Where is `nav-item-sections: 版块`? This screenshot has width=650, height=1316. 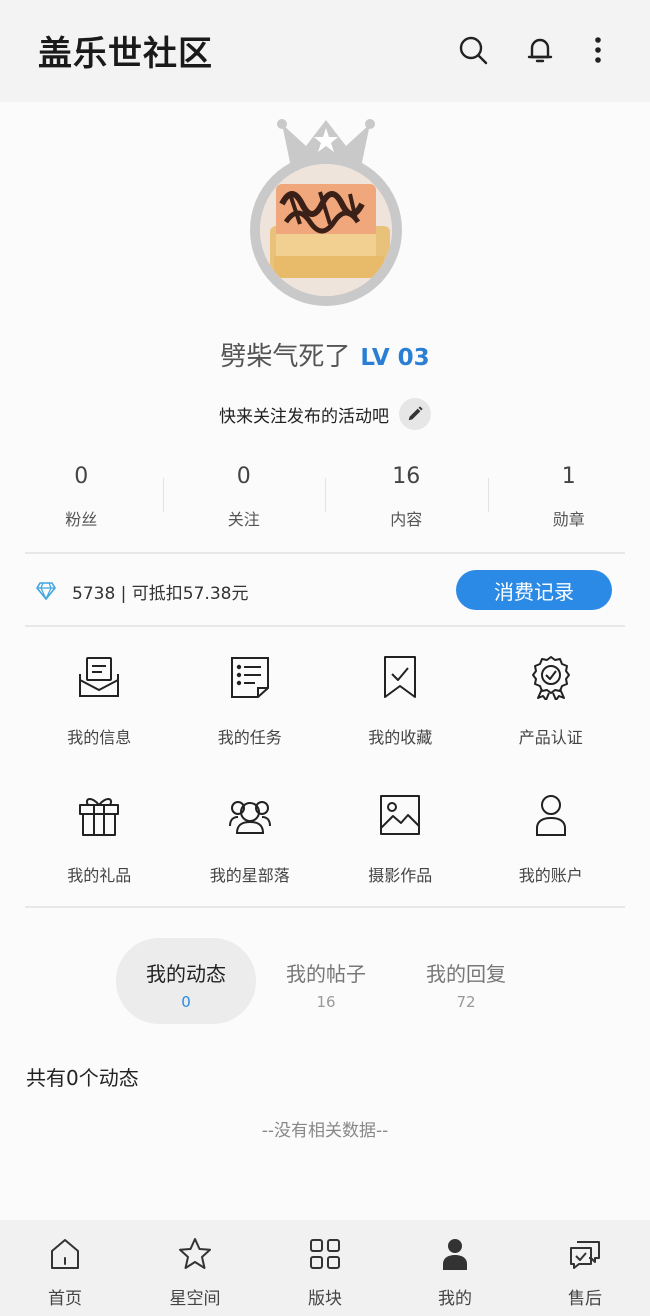
nav-item-sections: 版块 is located at coordinates (325, 1268).